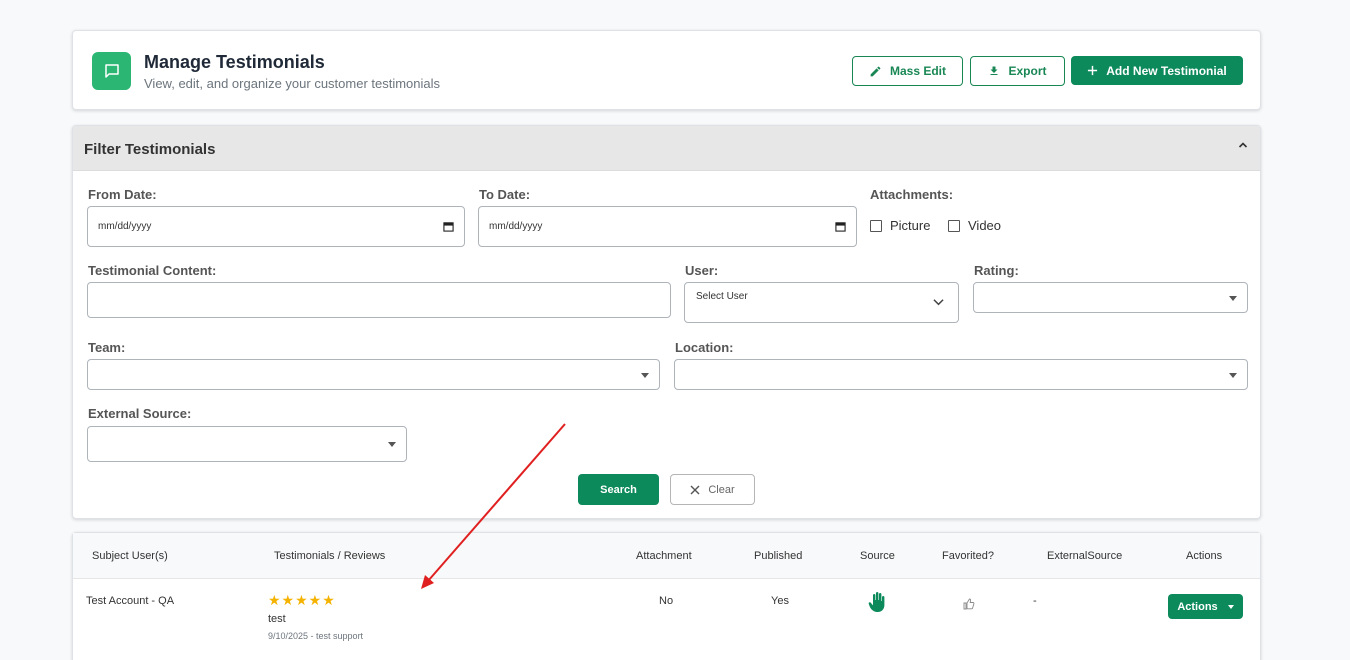 The height and width of the screenshot is (660, 1350). Describe the element at coordinates (618, 489) in the screenshot. I see `search-button: Search` at that location.